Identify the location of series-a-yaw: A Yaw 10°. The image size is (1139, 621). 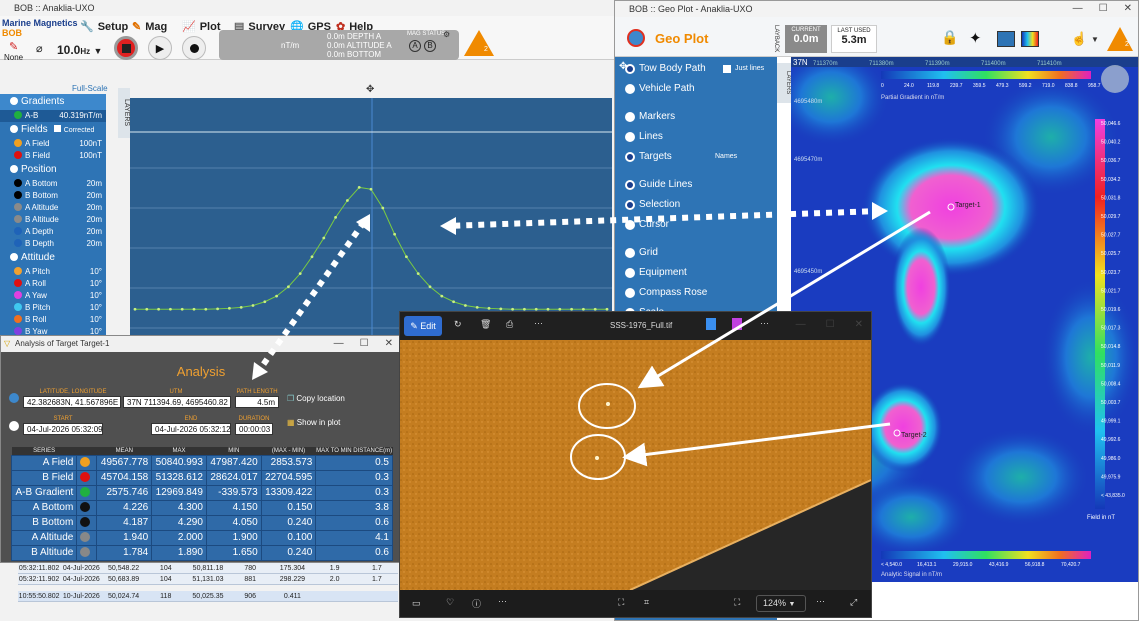
(53, 296).